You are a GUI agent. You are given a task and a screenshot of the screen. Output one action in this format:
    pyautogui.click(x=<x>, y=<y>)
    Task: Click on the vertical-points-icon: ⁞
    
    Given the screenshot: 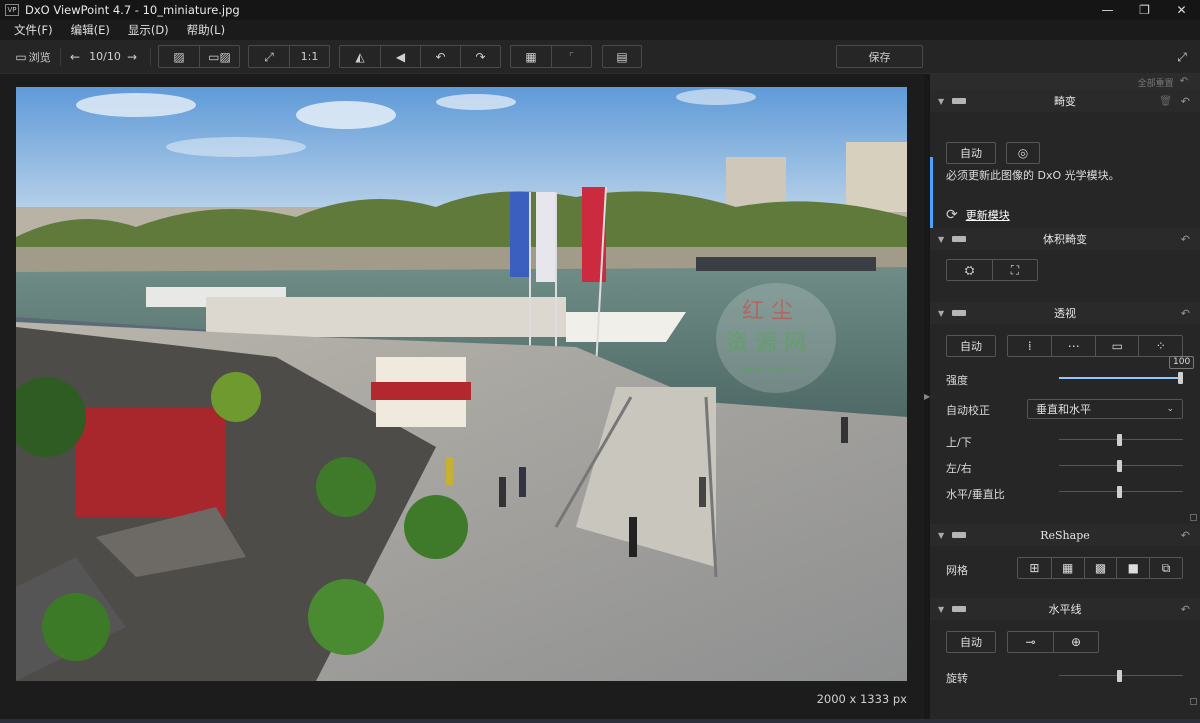 What is the action you would take?
    pyautogui.click(x=1029, y=346)
    